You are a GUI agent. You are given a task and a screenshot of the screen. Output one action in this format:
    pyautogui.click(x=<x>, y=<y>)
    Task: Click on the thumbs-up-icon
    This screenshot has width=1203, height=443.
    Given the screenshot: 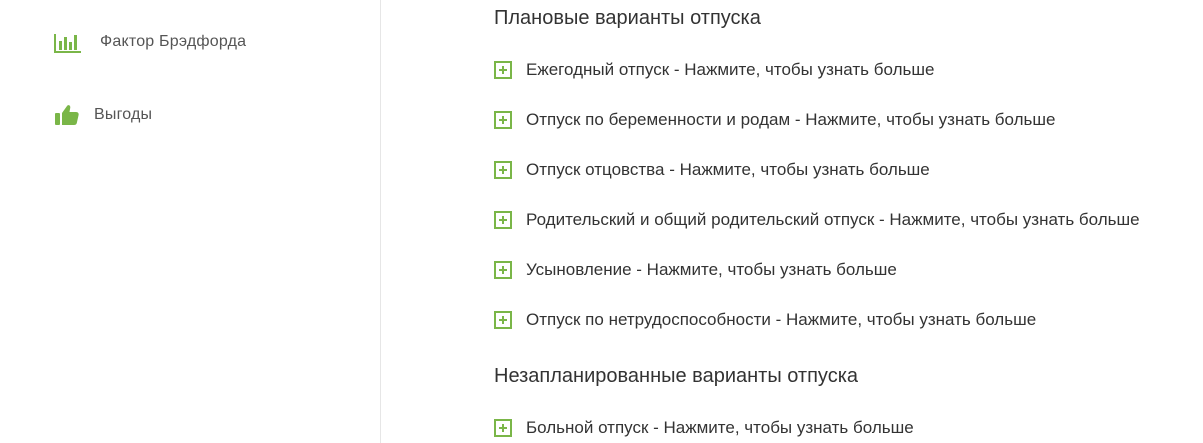 What is the action you would take?
    pyautogui.click(x=67, y=115)
    